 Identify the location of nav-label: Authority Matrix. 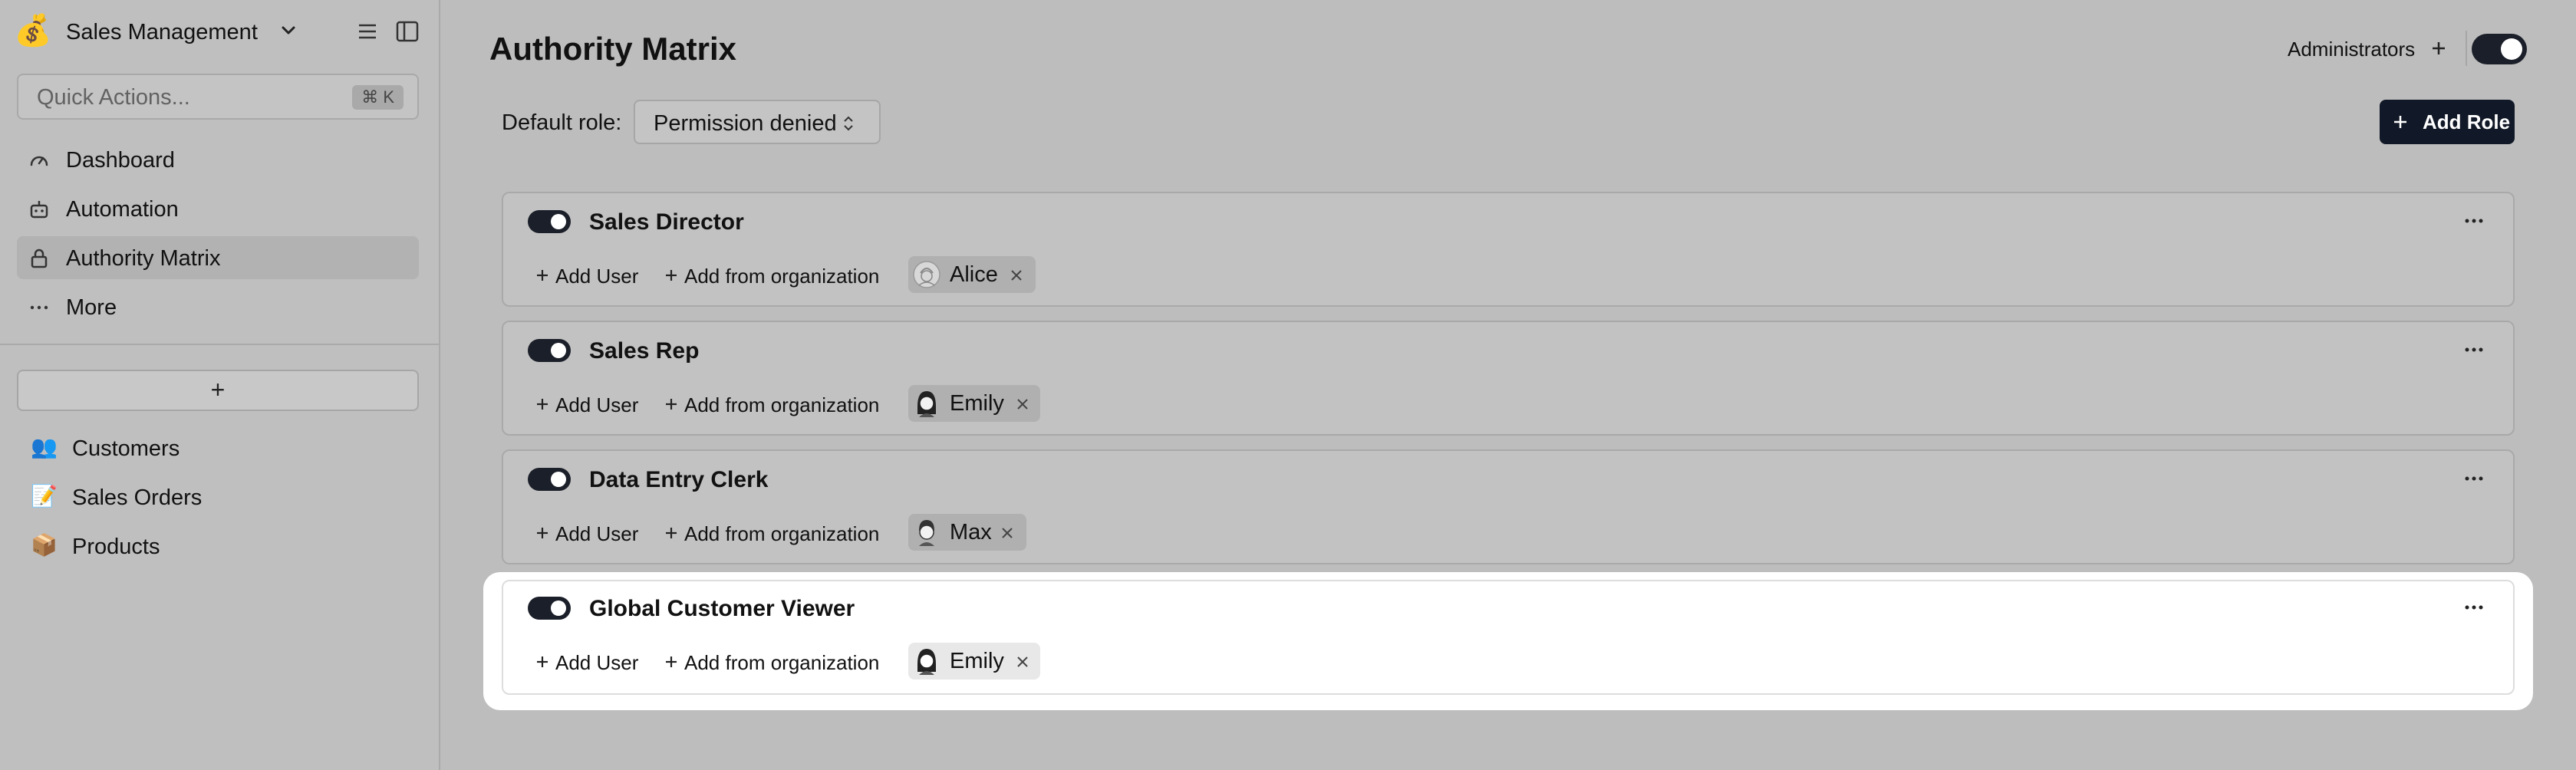
(143, 258).